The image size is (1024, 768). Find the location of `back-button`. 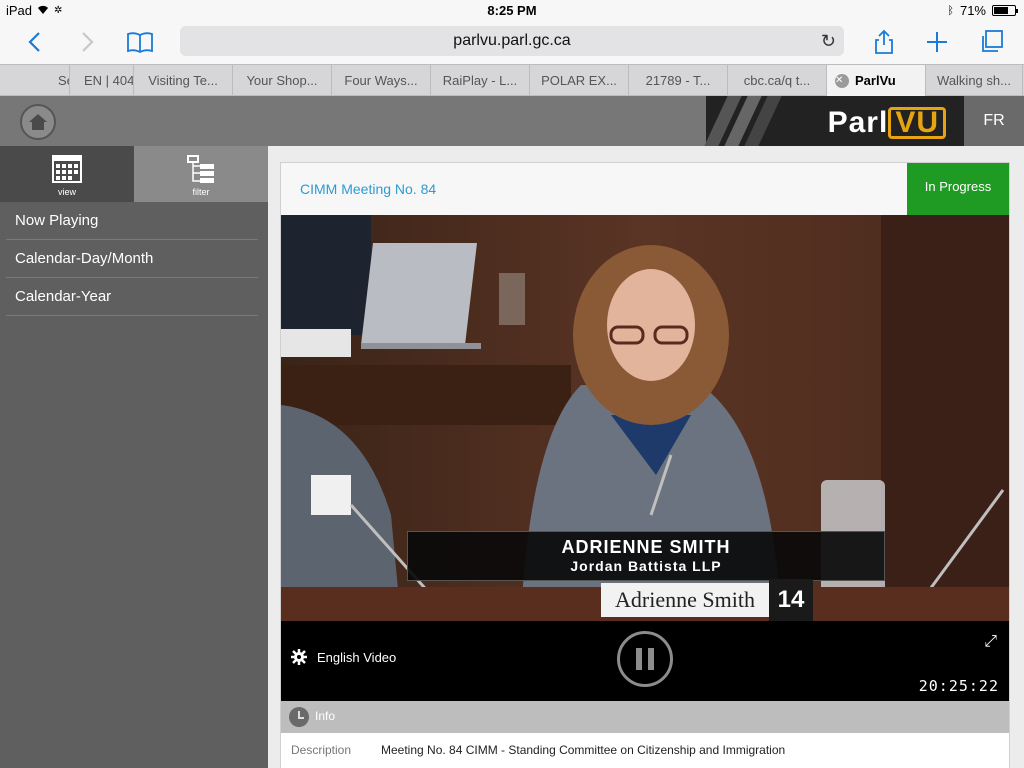

back-button is located at coordinates (34, 42).